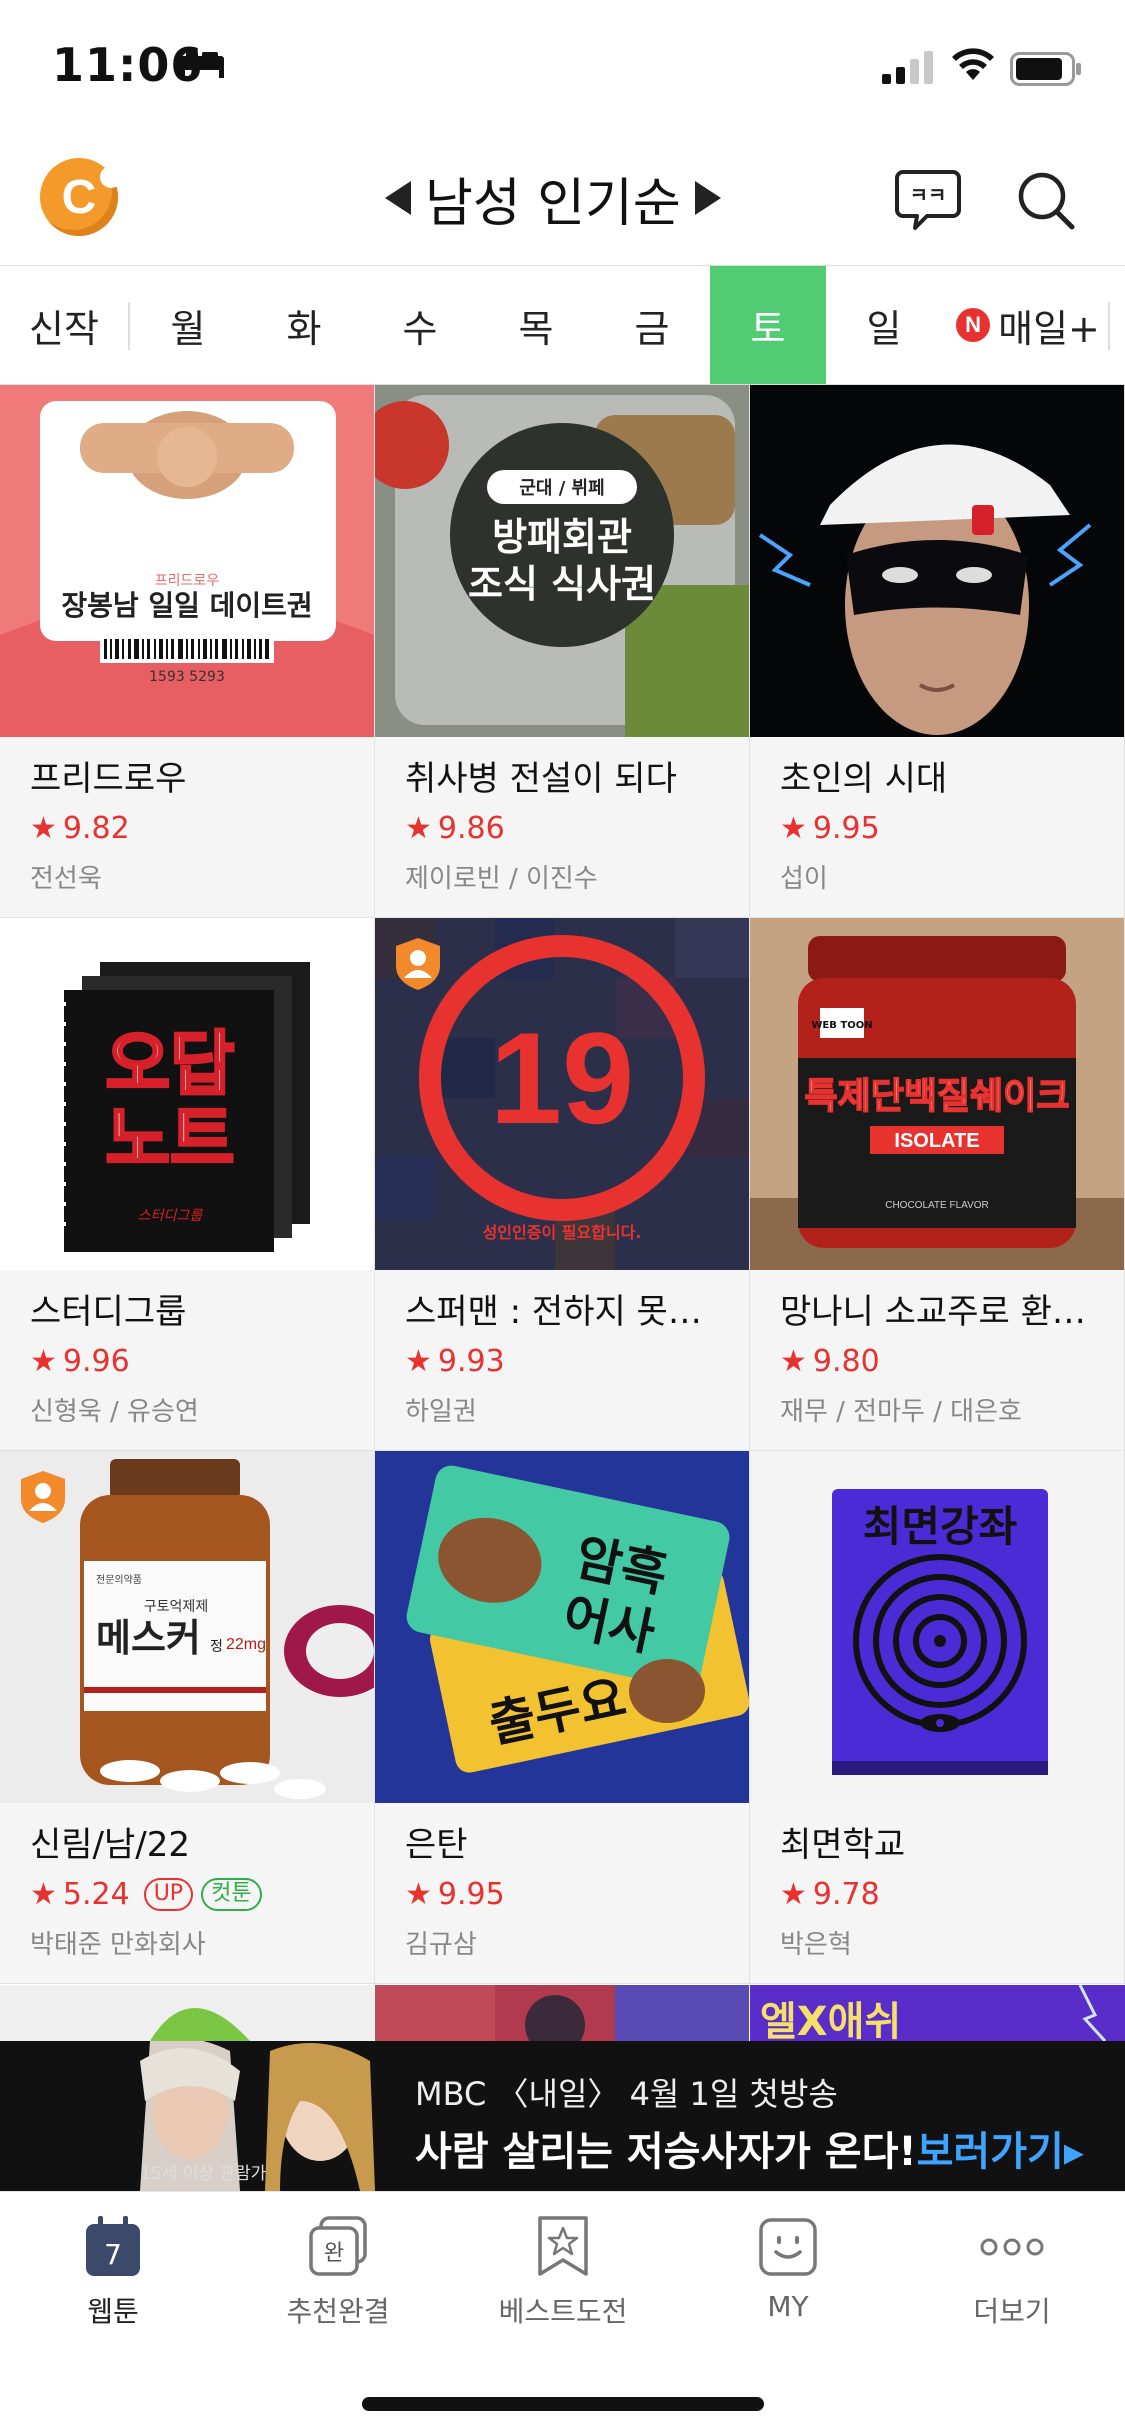 This screenshot has width=1125, height=2436. What do you see at coordinates (830, 1362) in the screenshot?
I see `webtoon-rating: ★ 9.80` at bounding box center [830, 1362].